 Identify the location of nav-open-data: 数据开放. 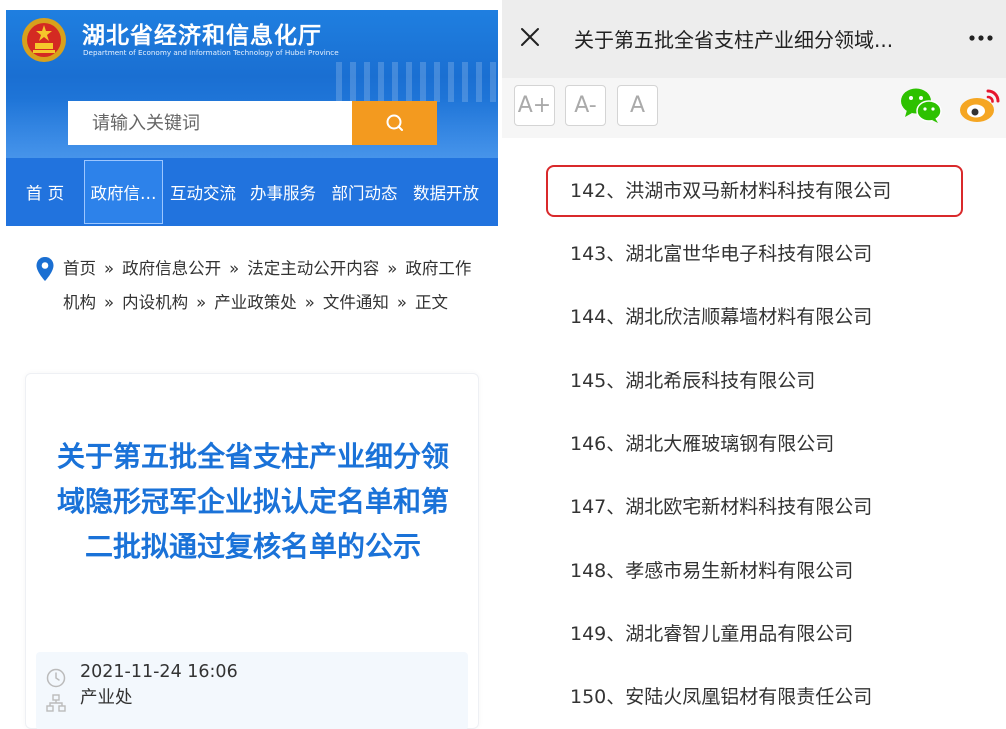
(446, 192).